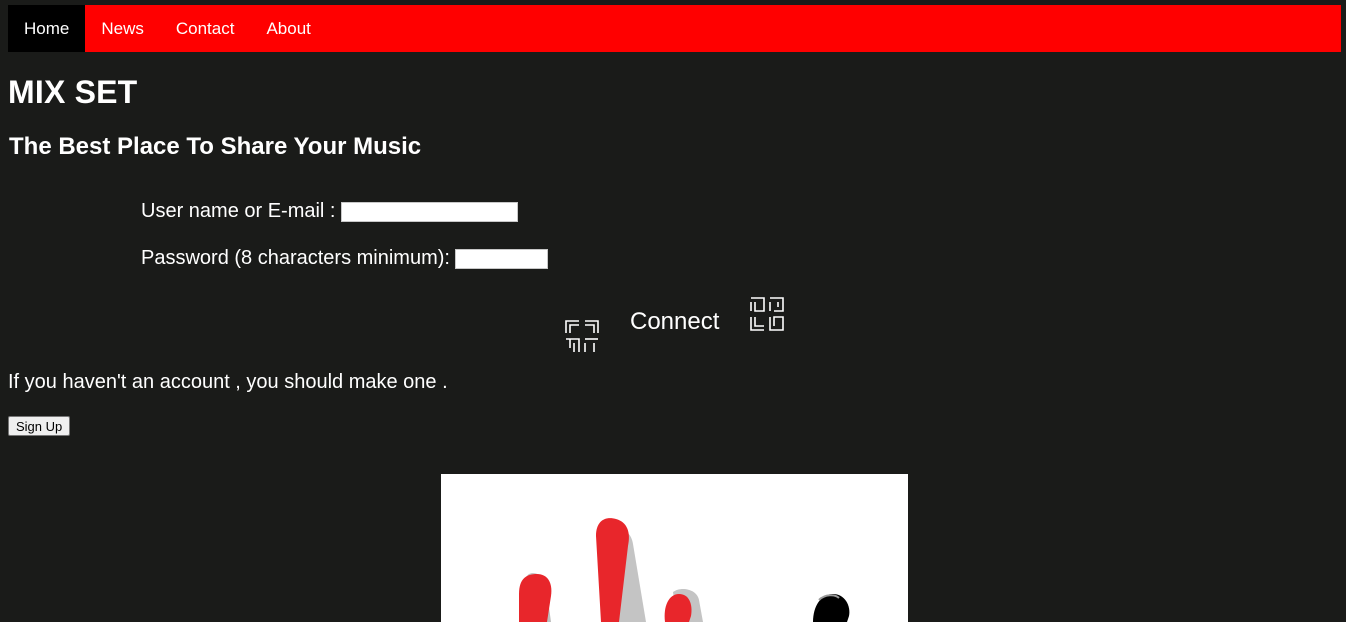 The height and width of the screenshot is (622, 1346). What do you see at coordinates (295, 258) in the screenshot?
I see `password-label: Password (8 characters minimum):` at bounding box center [295, 258].